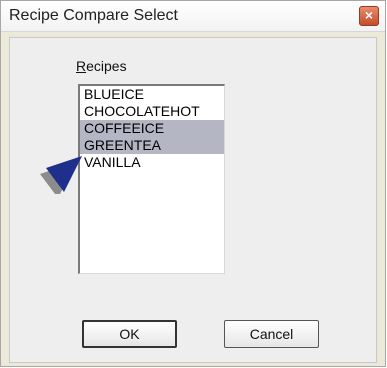 The image size is (387, 368). Describe the element at coordinates (106, 66) in the screenshot. I see `recipes-label-text: ecipes` at that location.